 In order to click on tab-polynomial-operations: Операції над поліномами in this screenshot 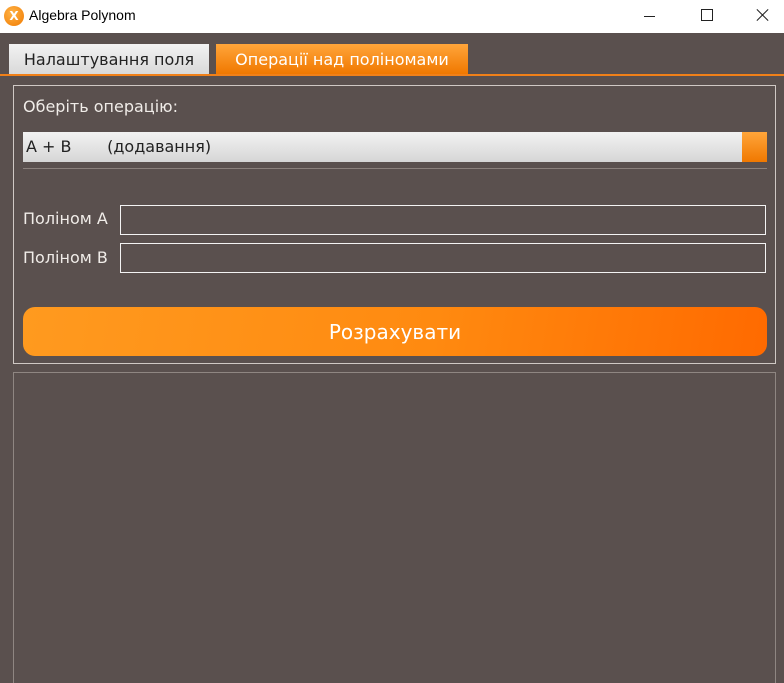, I will do `click(342, 59)`.